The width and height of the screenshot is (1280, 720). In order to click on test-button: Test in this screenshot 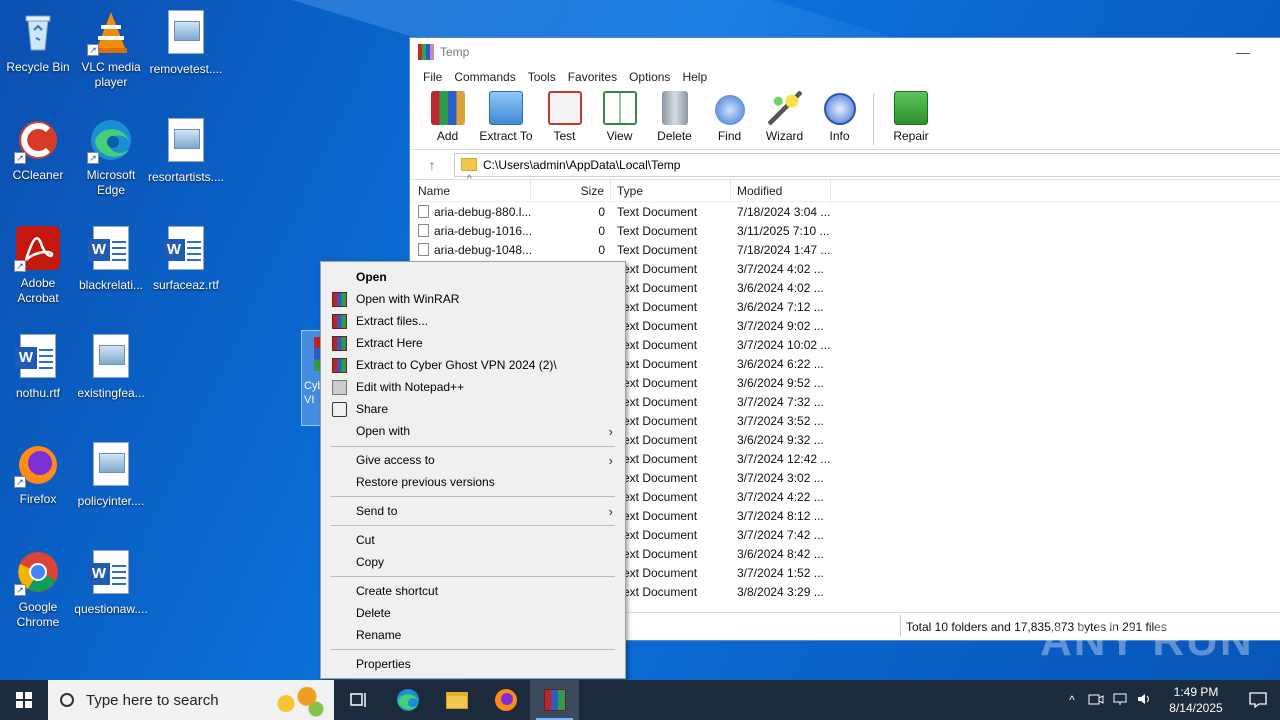, I will do `click(564, 120)`.